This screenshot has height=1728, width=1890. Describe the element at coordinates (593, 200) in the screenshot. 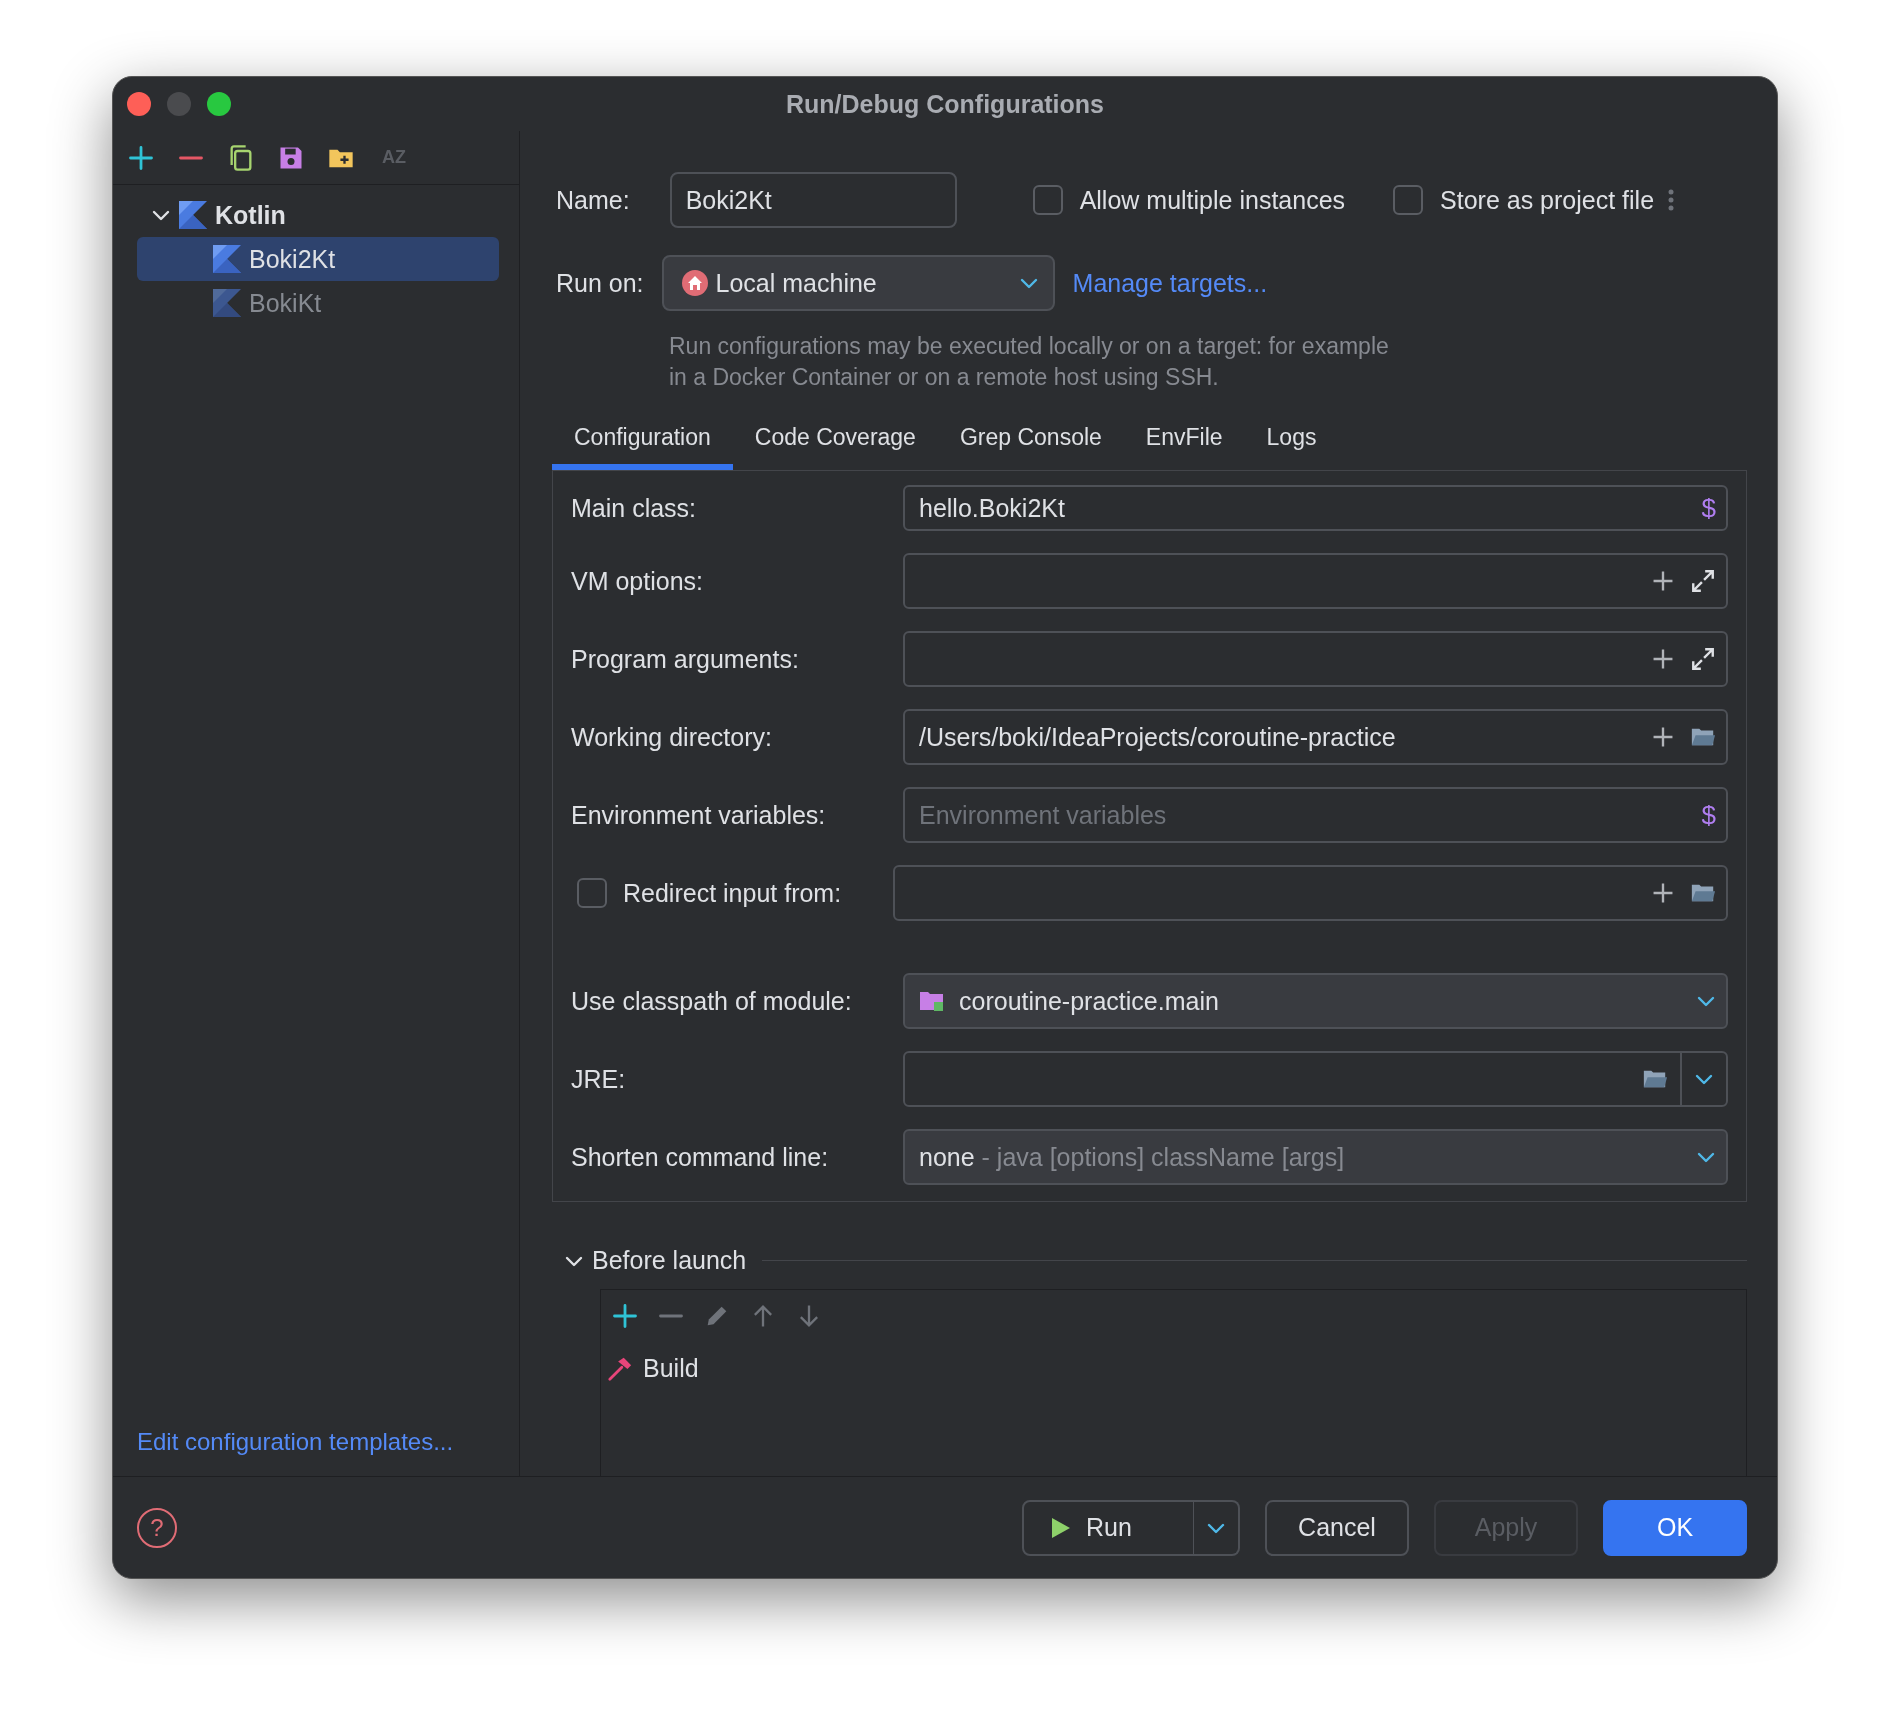

I see `field-label: Name:` at that location.